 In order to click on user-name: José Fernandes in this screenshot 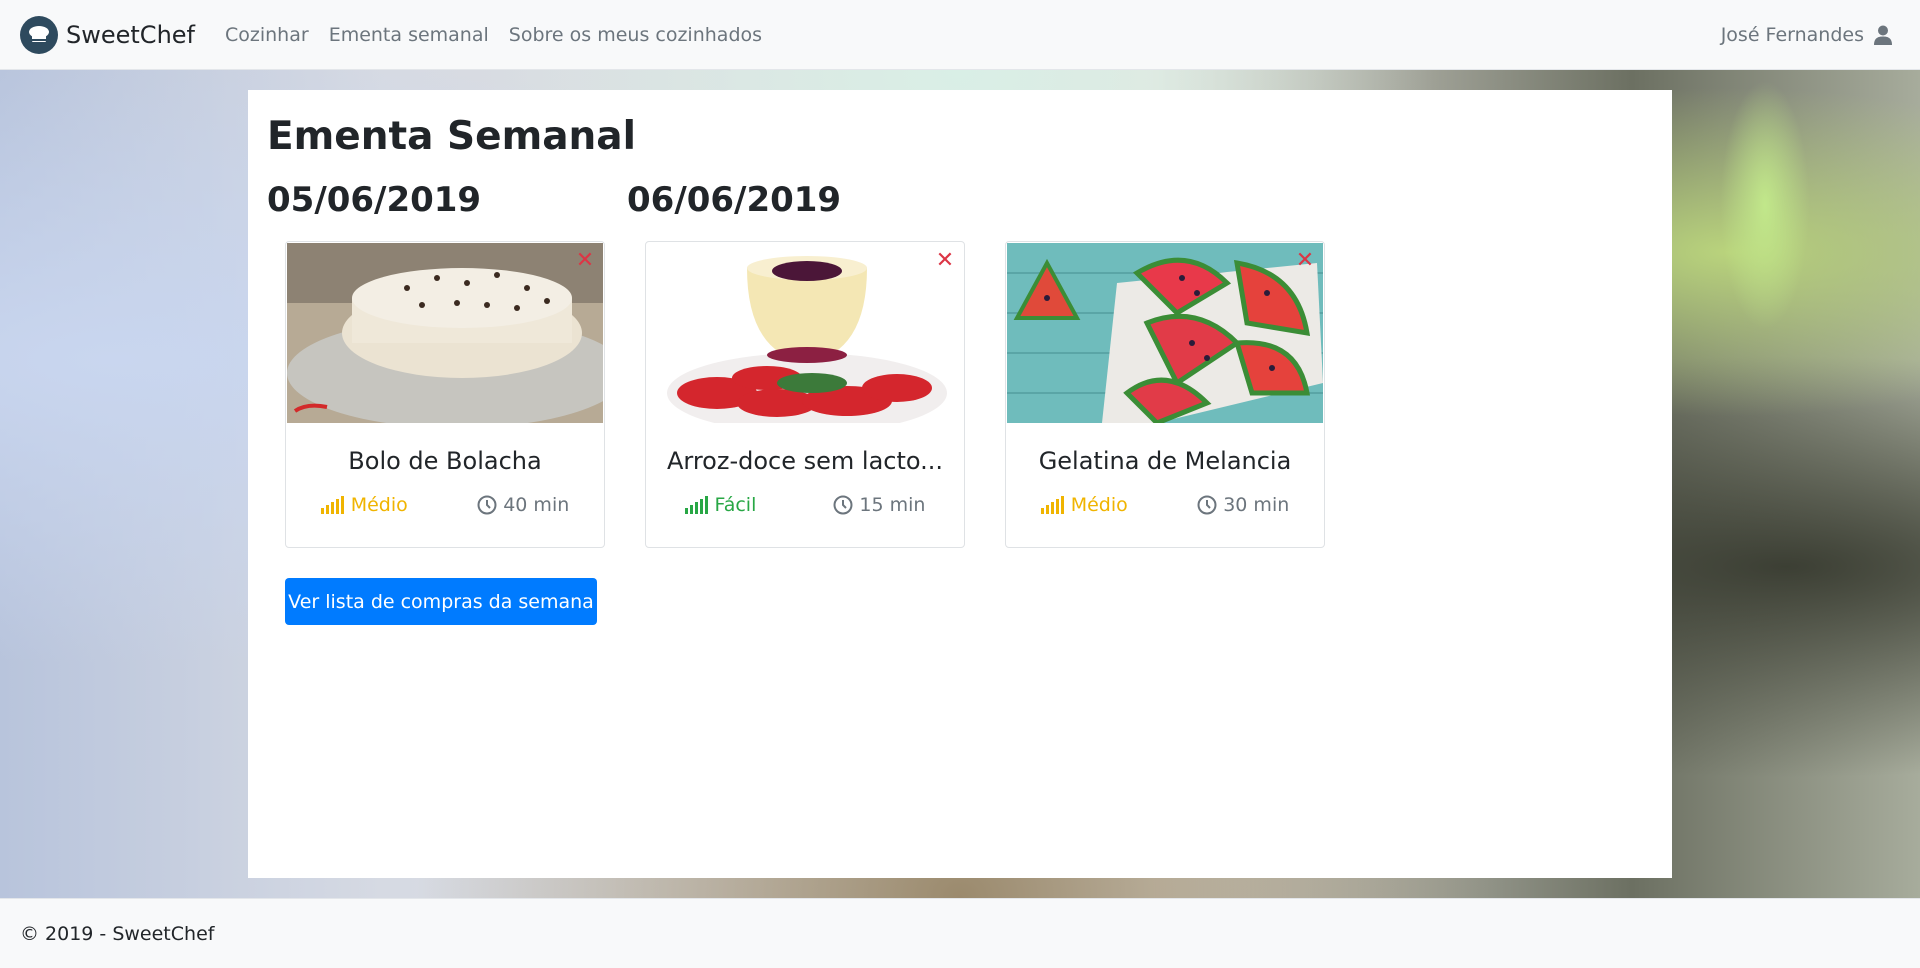, I will do `click(1792, 34)`.